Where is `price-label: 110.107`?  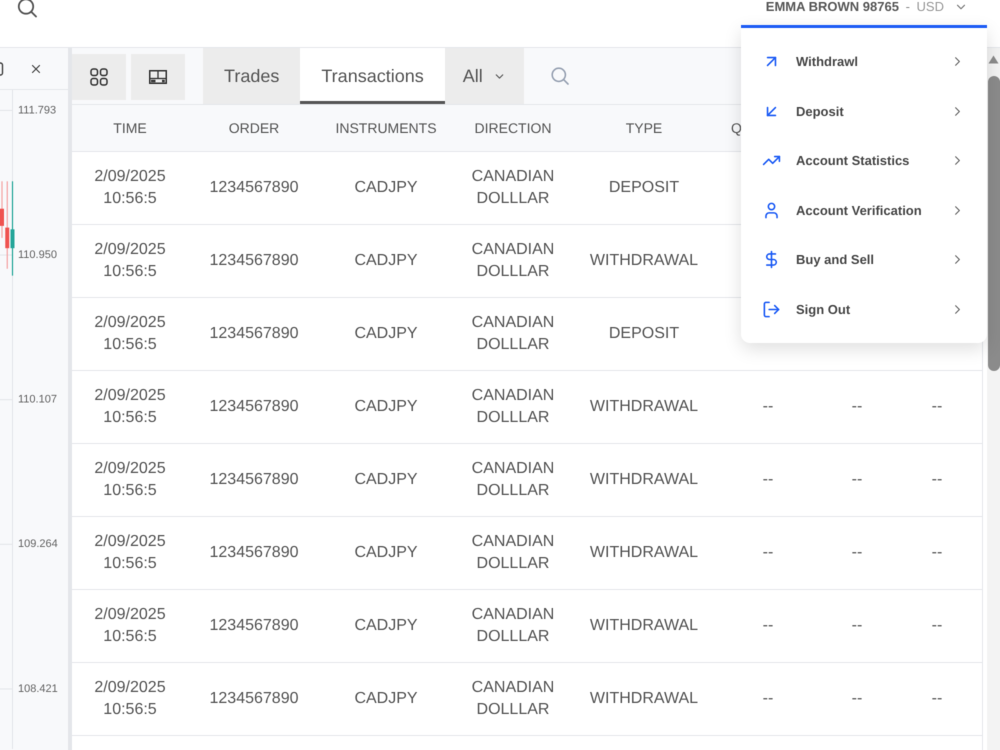
price-label: 110.107 is located at coordinates (37, 400).